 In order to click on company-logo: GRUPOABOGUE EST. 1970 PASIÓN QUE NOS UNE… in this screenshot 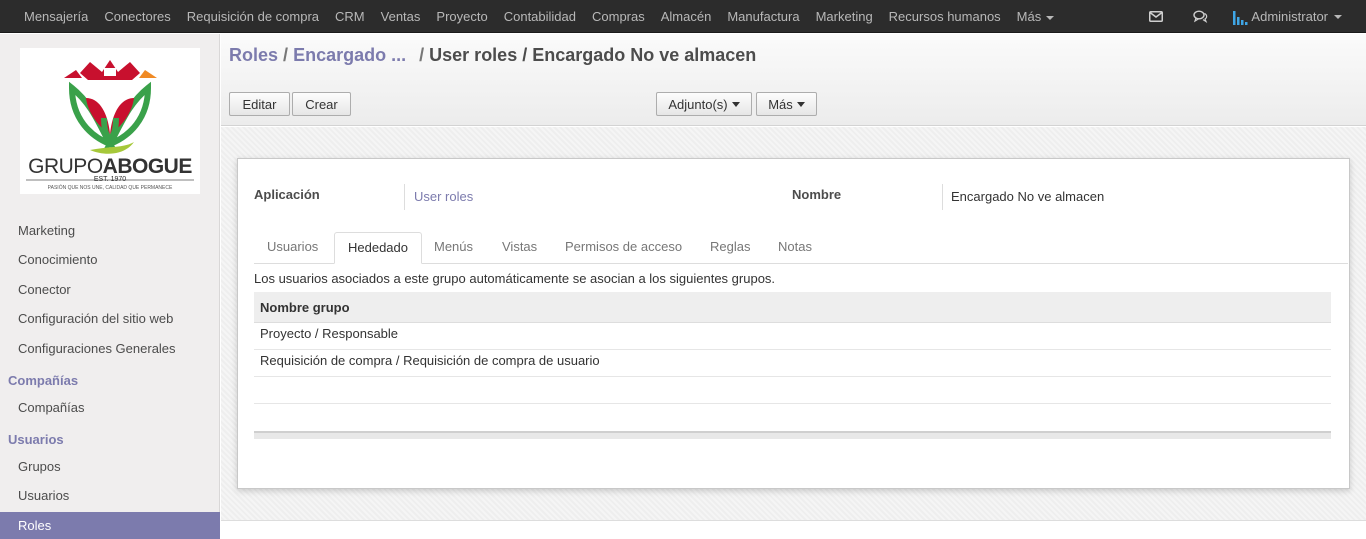, I will do `click(110, 121)`.